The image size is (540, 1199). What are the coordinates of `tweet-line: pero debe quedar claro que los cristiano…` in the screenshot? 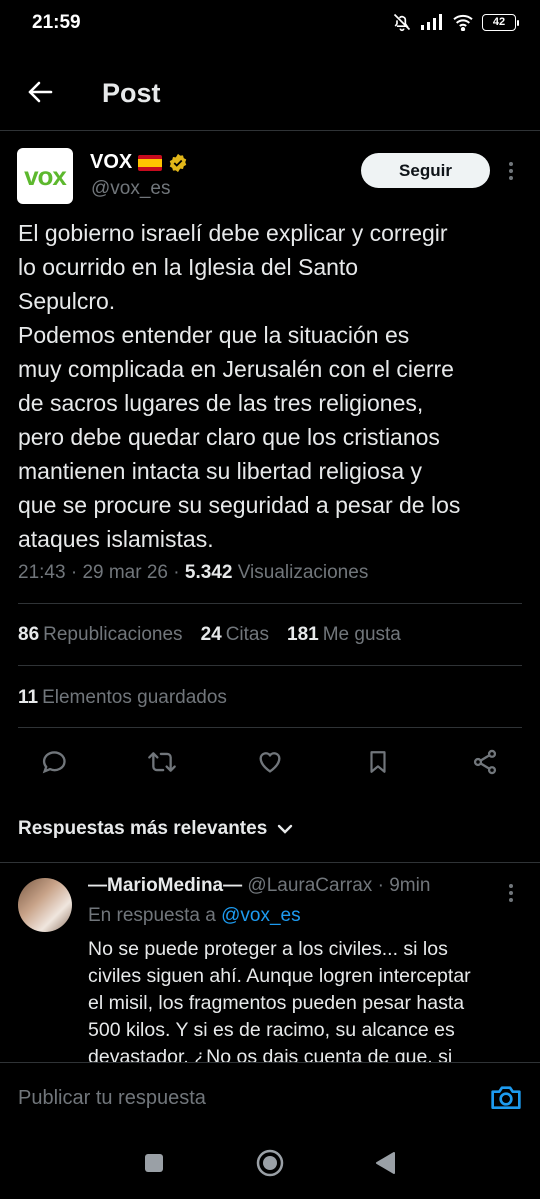 It's located at (229, 437).